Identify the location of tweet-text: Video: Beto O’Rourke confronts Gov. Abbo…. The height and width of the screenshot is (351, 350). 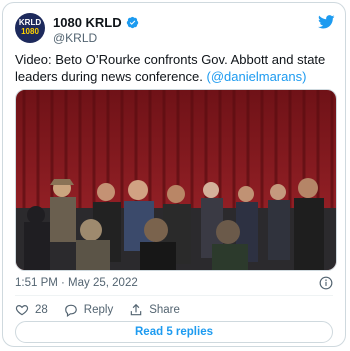
(176, 68).